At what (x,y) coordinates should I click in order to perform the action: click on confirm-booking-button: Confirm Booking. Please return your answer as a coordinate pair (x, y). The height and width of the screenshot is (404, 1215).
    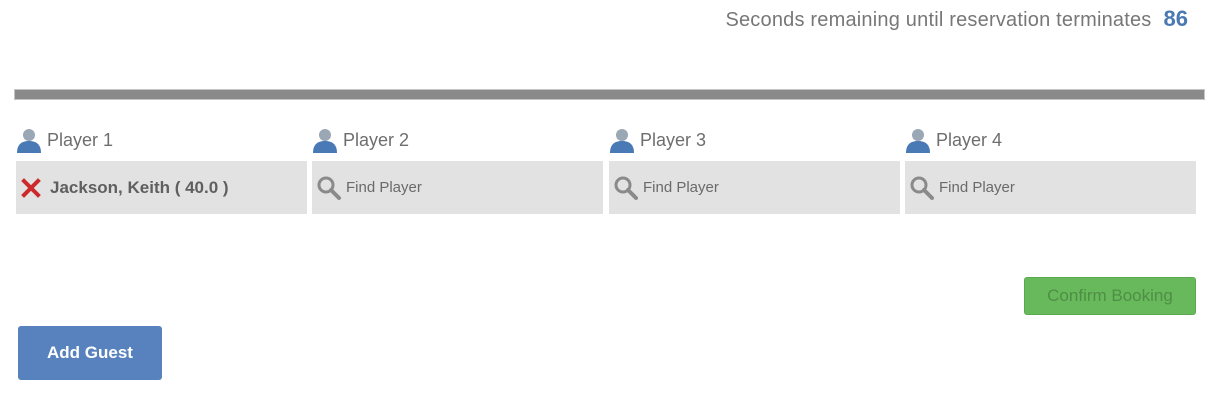
    Looking at the image, I should click on (1110, 296).